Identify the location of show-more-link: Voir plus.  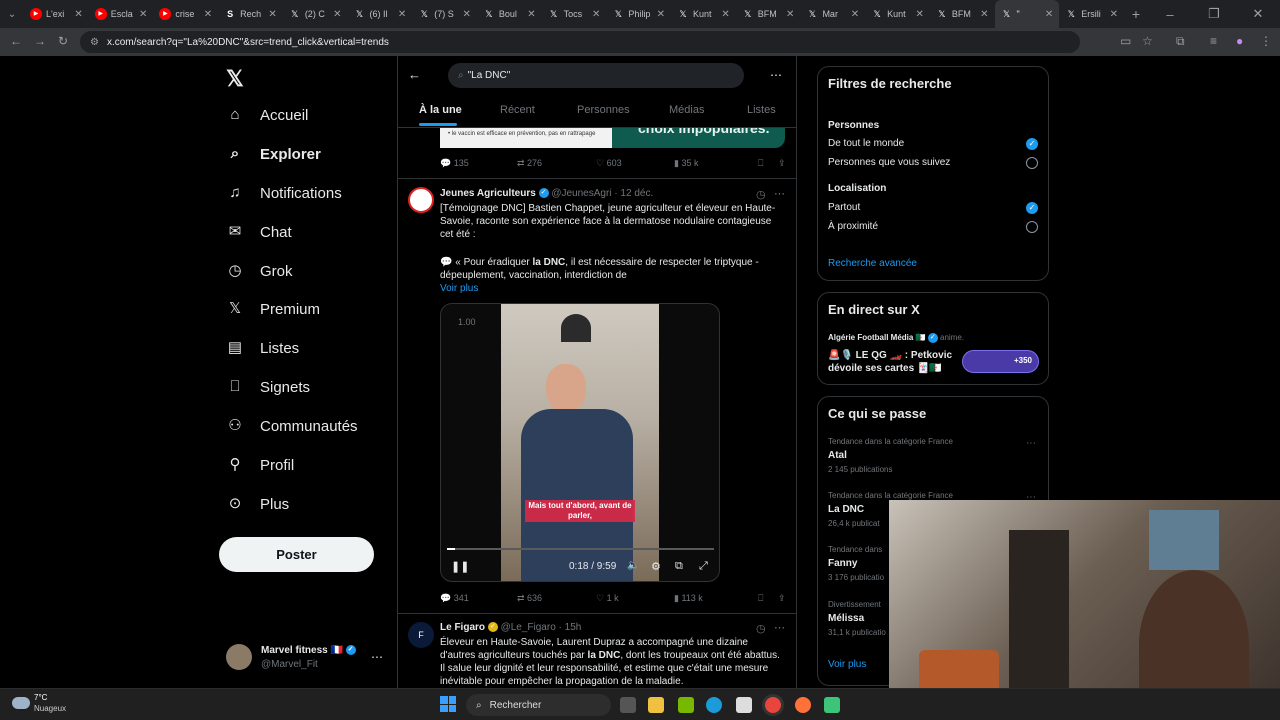
(459, 288).